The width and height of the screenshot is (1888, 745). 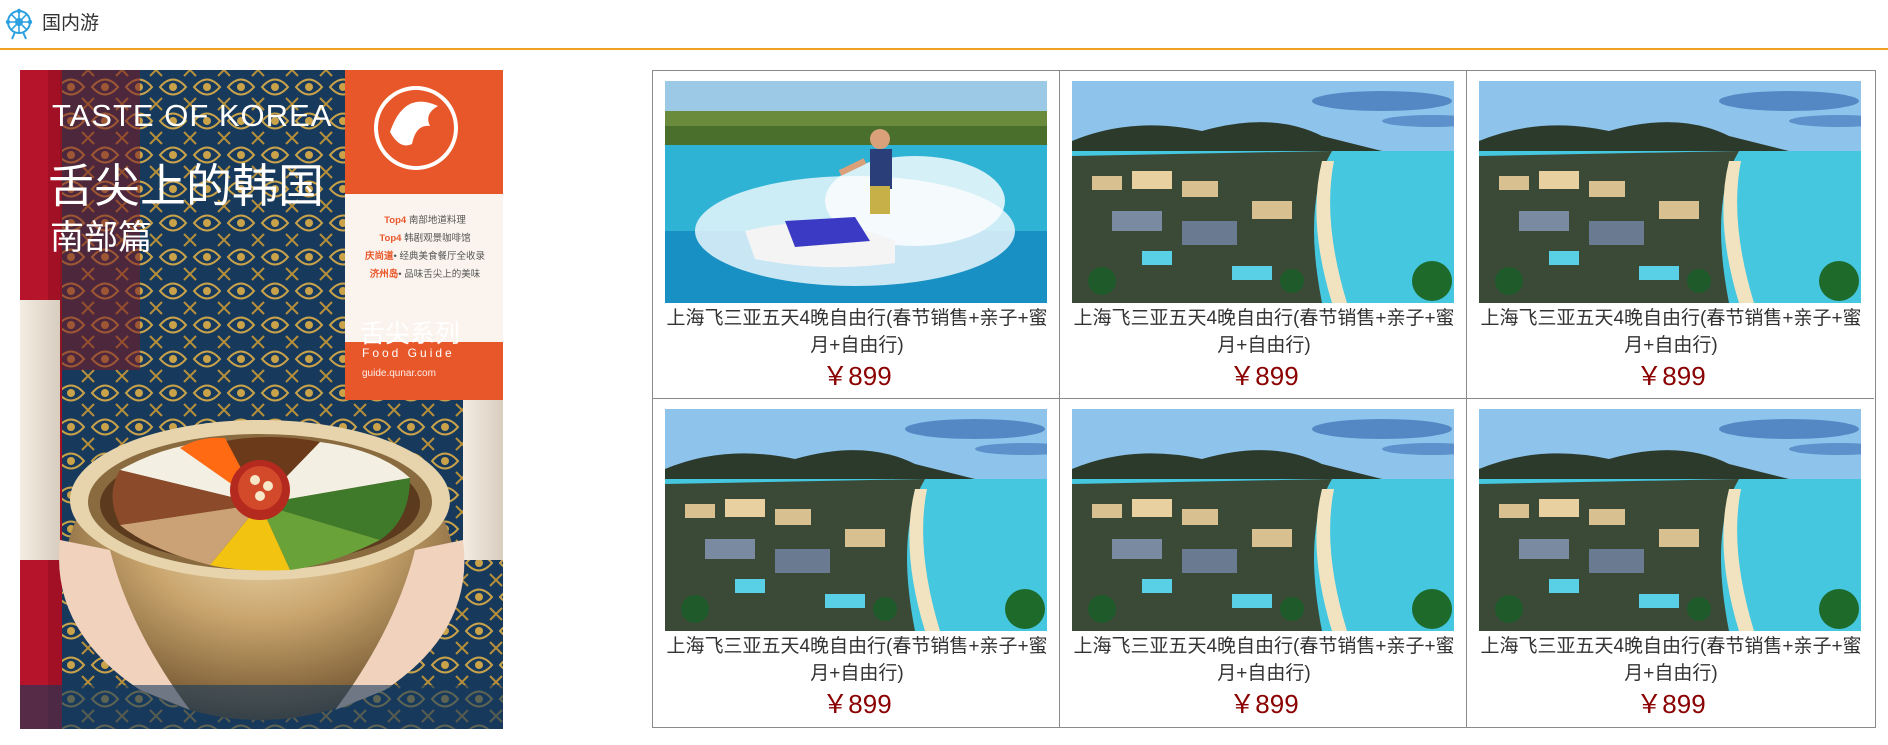 I want to click on banner-url: guide.qunar.com, so click(x=399, y=373).